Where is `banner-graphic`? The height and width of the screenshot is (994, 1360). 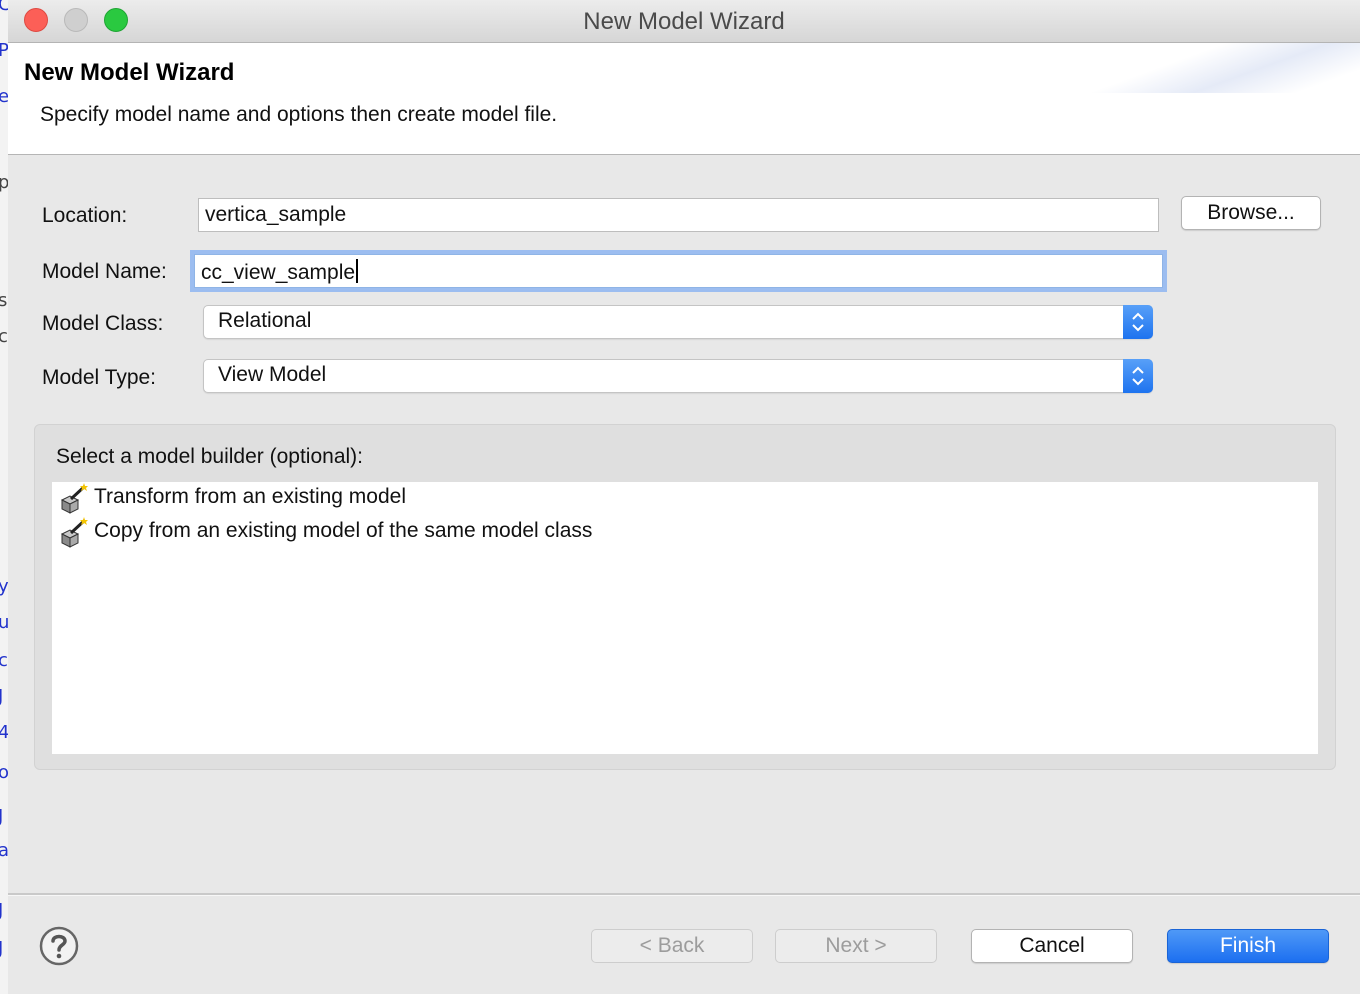
banner-graphic is located at coordinates (1220, 68).